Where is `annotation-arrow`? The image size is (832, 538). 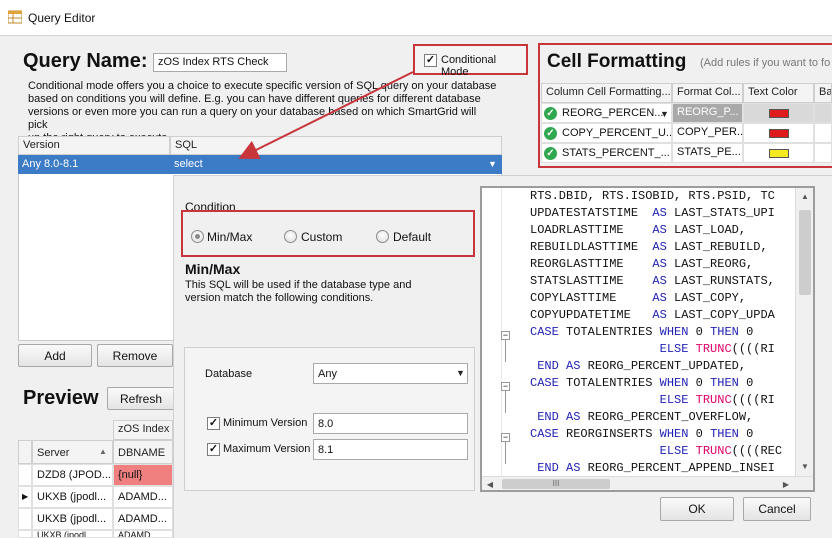
annotation-arrow is located at coordinates (326, 115).